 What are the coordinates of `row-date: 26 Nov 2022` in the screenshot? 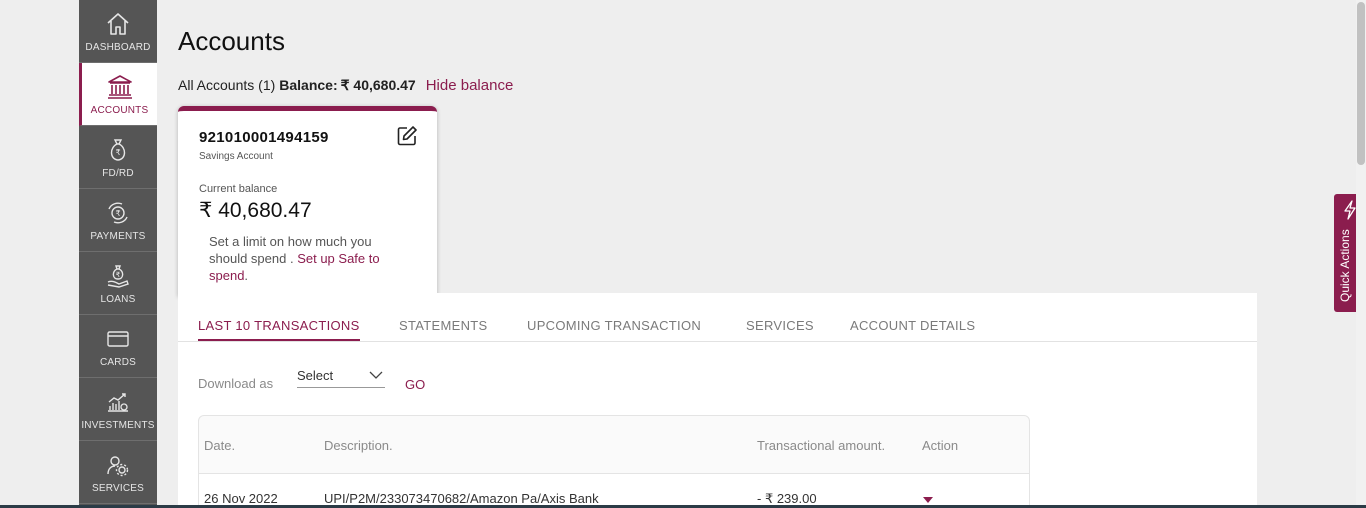 It's located at (241, 498).